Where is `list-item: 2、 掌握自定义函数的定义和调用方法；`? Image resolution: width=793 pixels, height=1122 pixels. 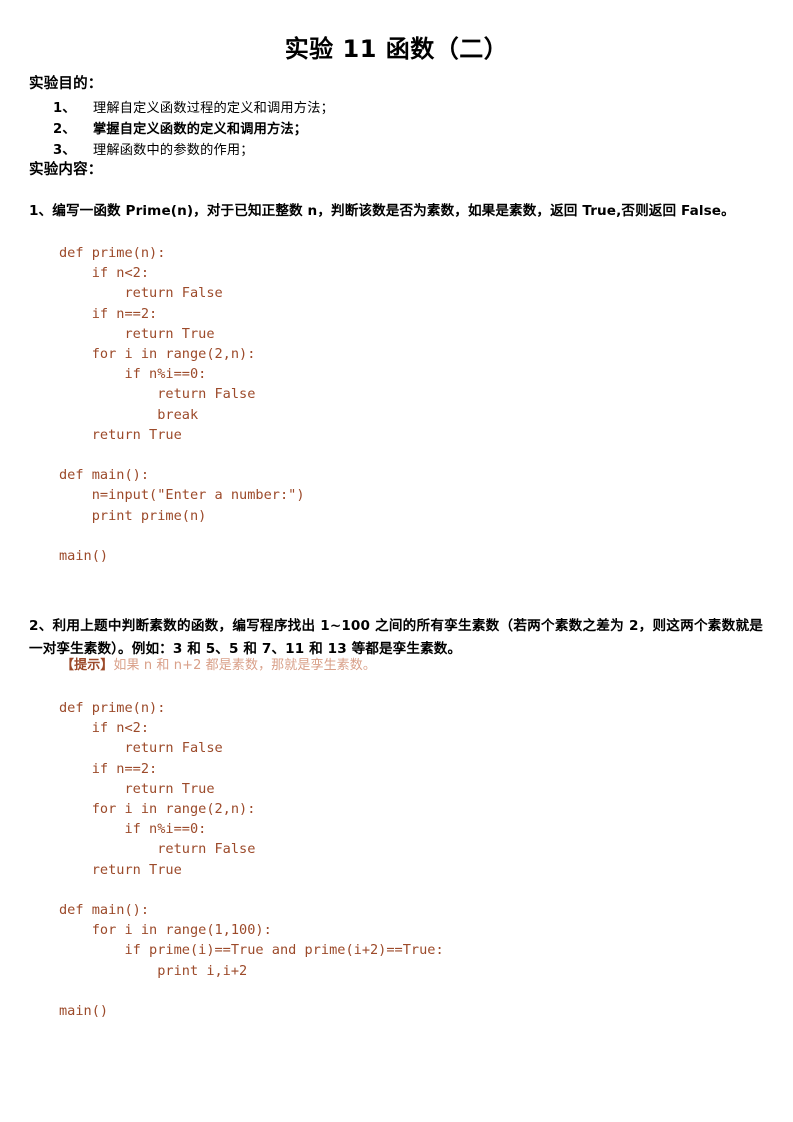
list-item: 2、 掌握自定义函数的定义和调用方法； is located at coordinates (403, 129).